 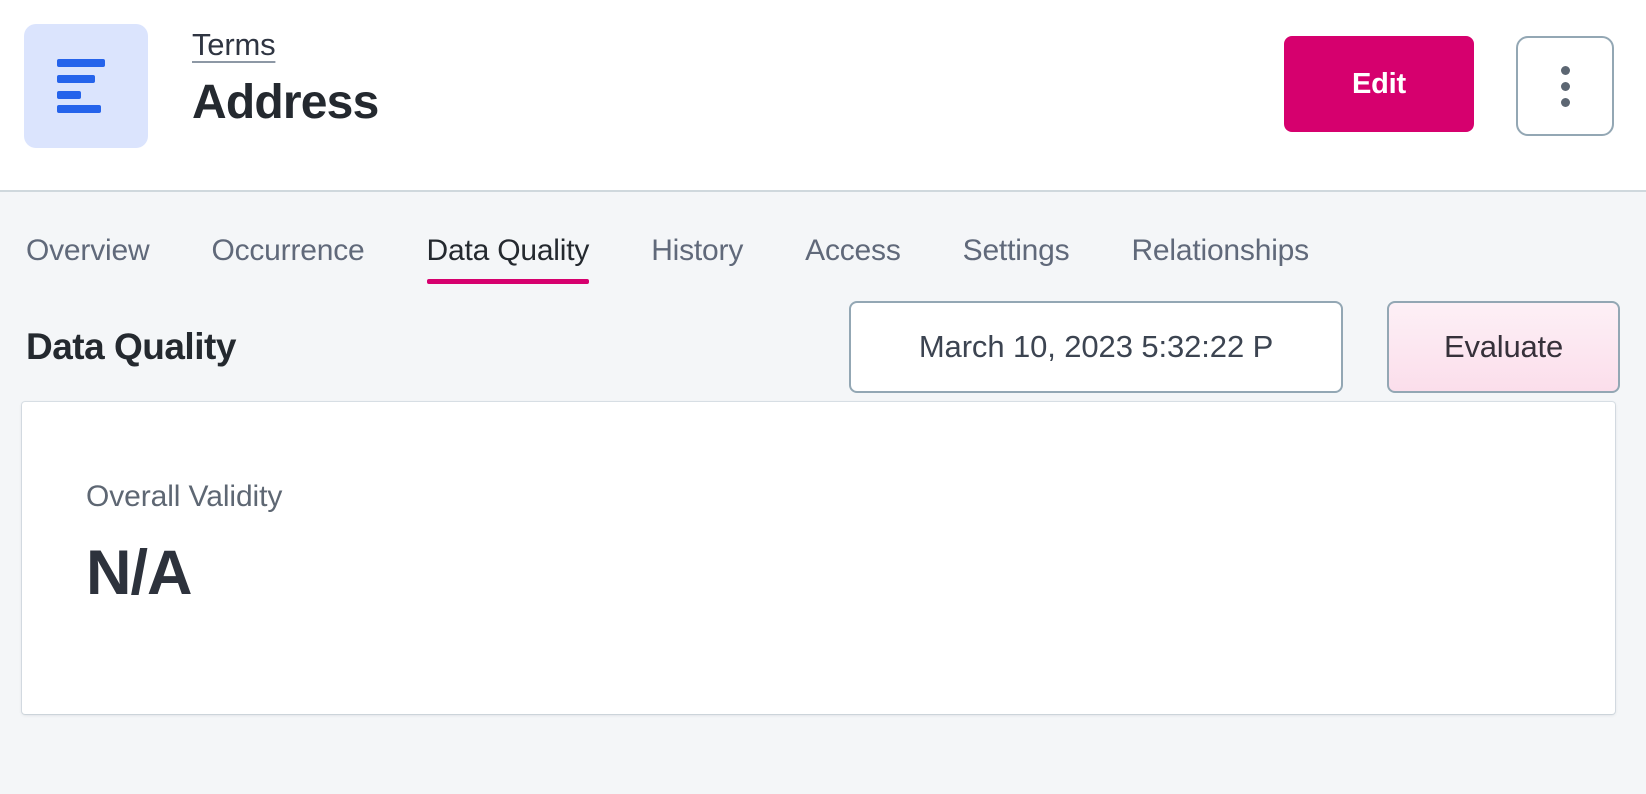 What do you see at coordinates (697, 259) in the screenshot?
I see `tab-history: History` at bounding box center [697, 259].